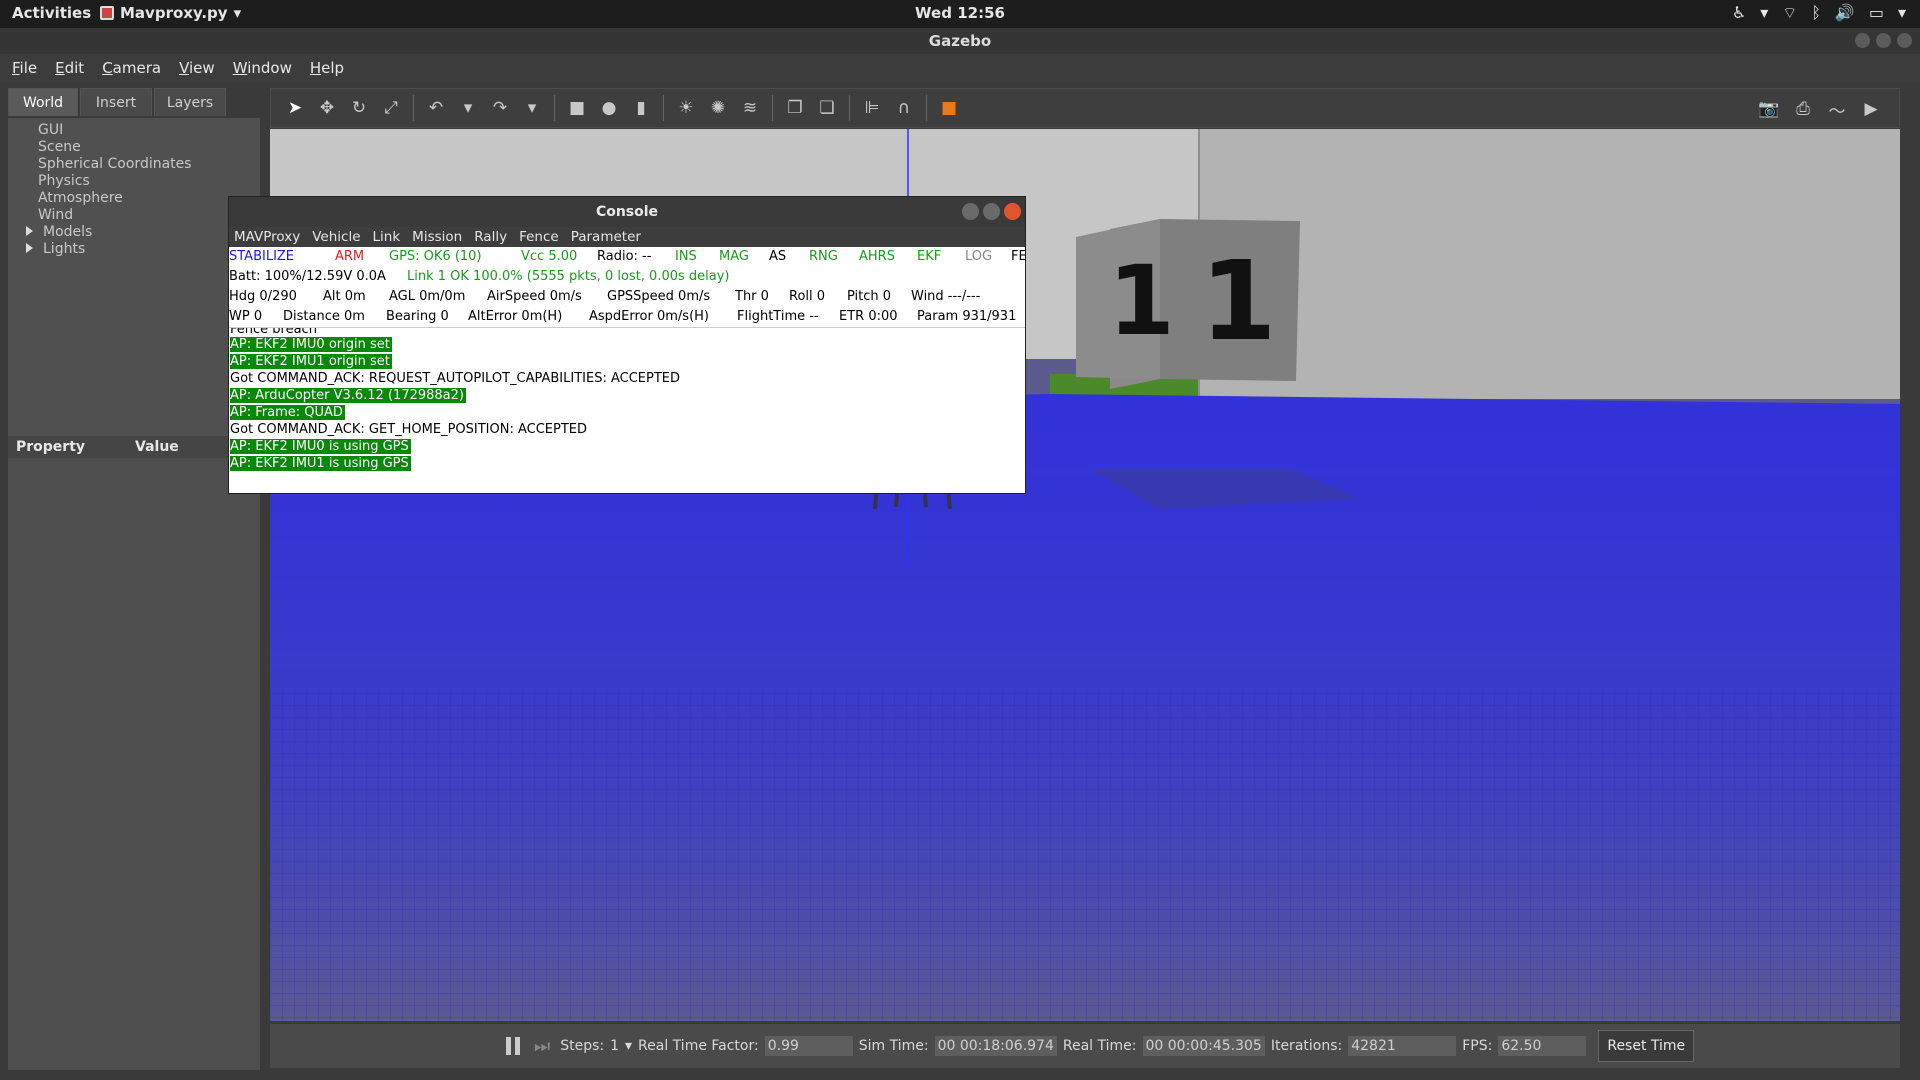 This screenshot has width=1920, height=1080. Describe the element at coordinates (827, 108) in the screenshot. I see `paste-icon: ❏` at that location.